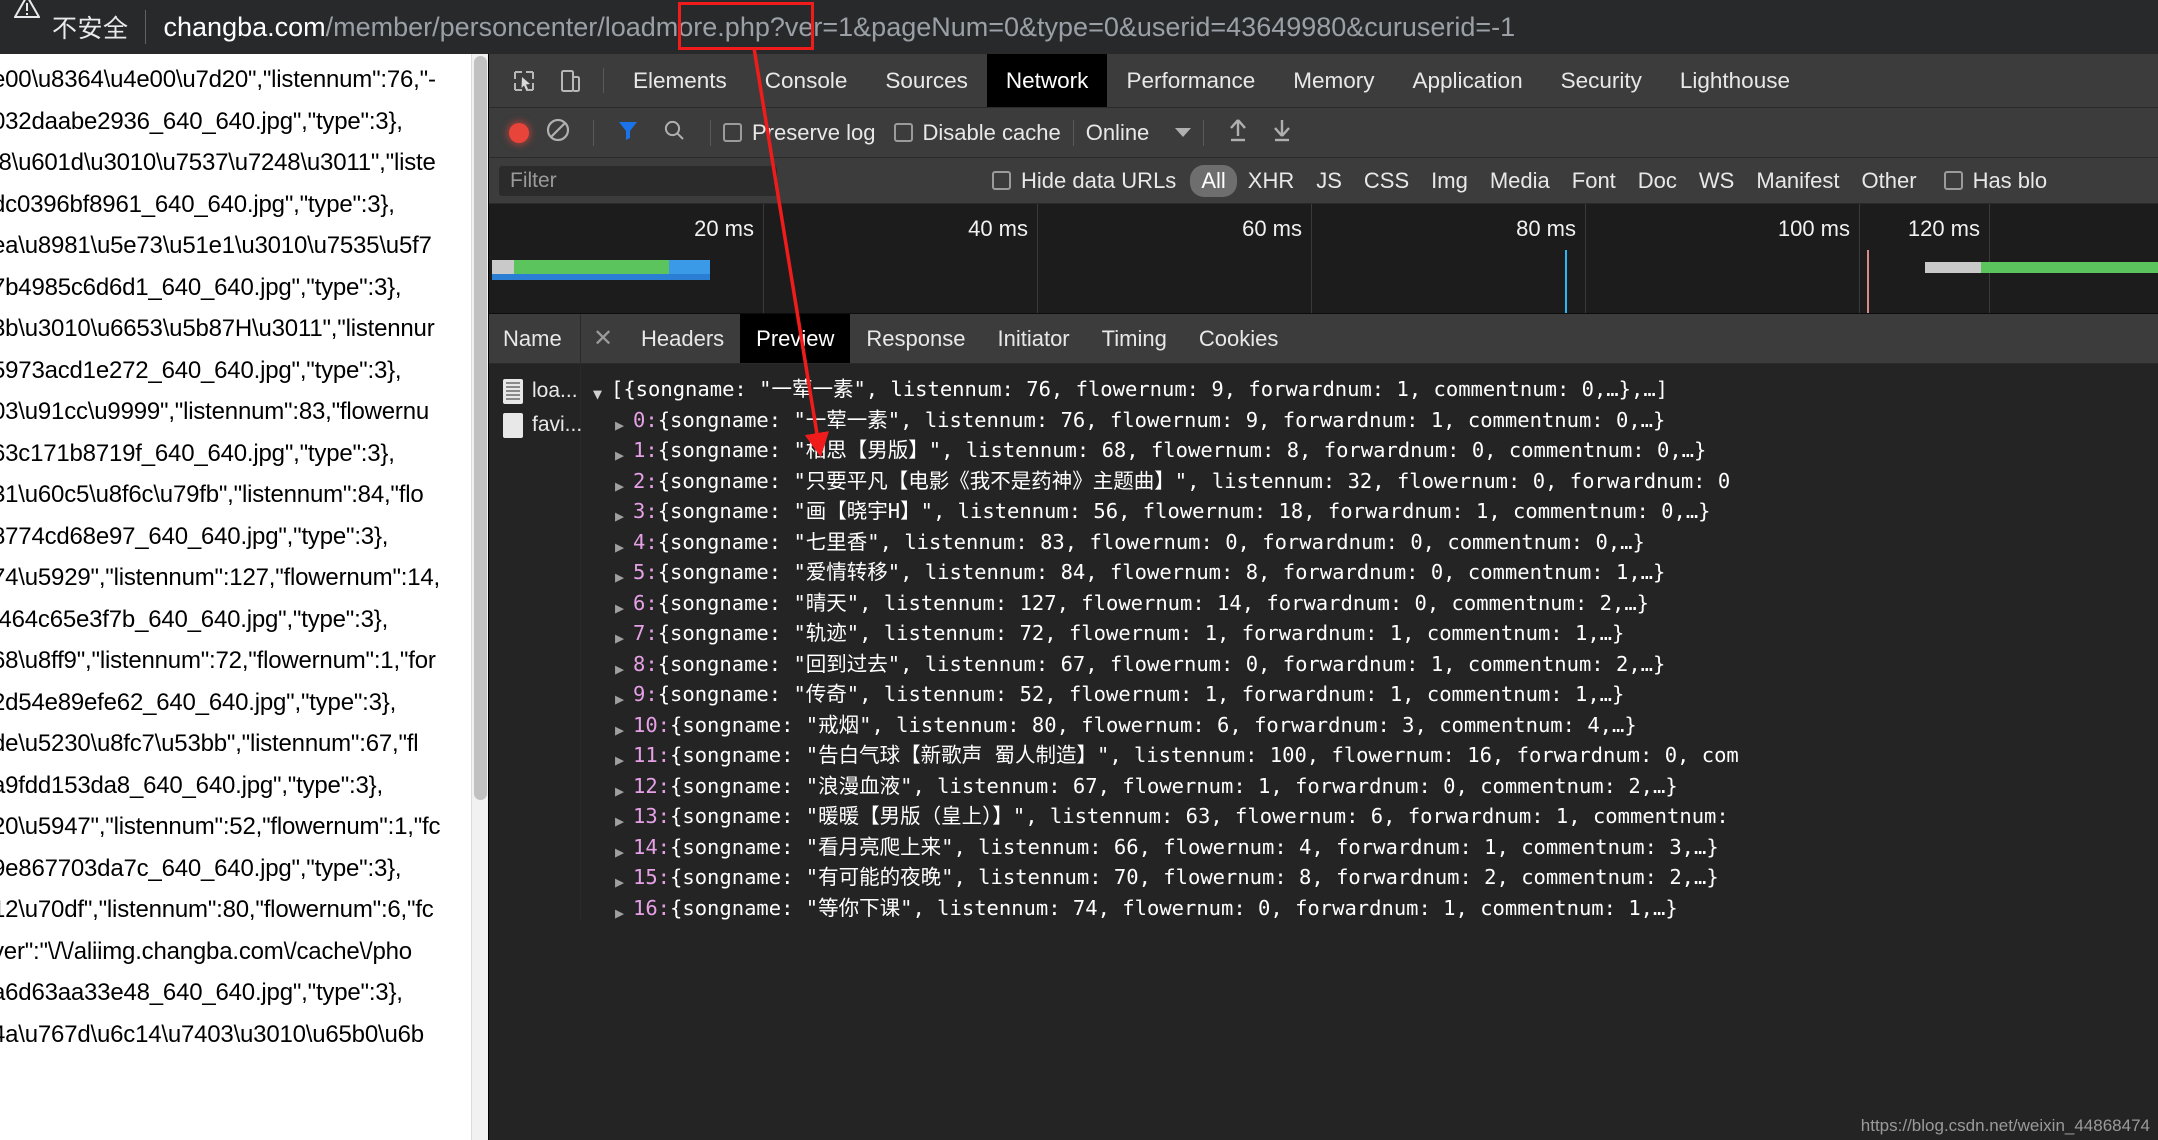 This screenshot has height=1140, width=2158. Describe the element at coordinates (1084, 181) in the screenshot. I see `hide-data-urls-checkbox: Hide data URLs` at that location.